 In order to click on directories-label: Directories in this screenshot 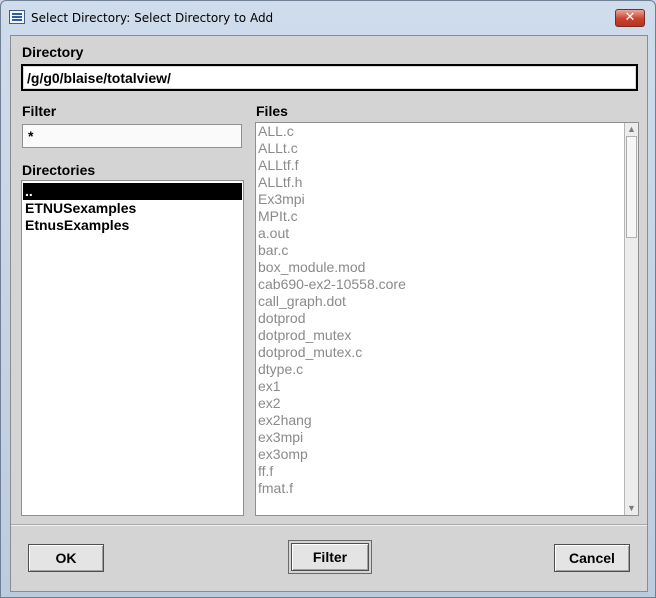, I will do `click(59, 170)`.